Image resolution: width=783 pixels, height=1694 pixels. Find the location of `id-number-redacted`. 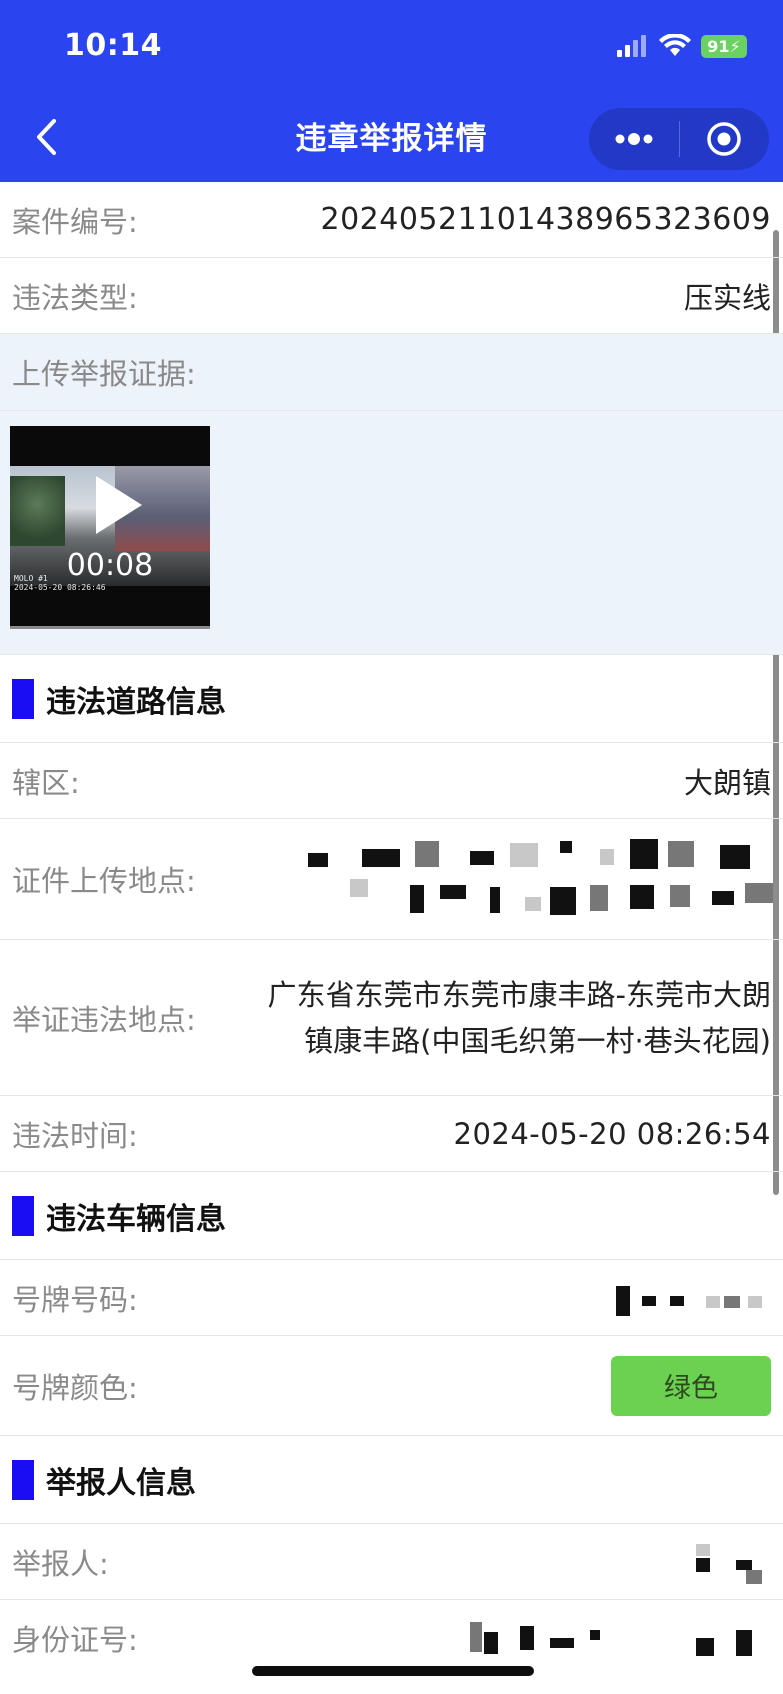

id-number-redacted is located at coordinates (615, 1640).